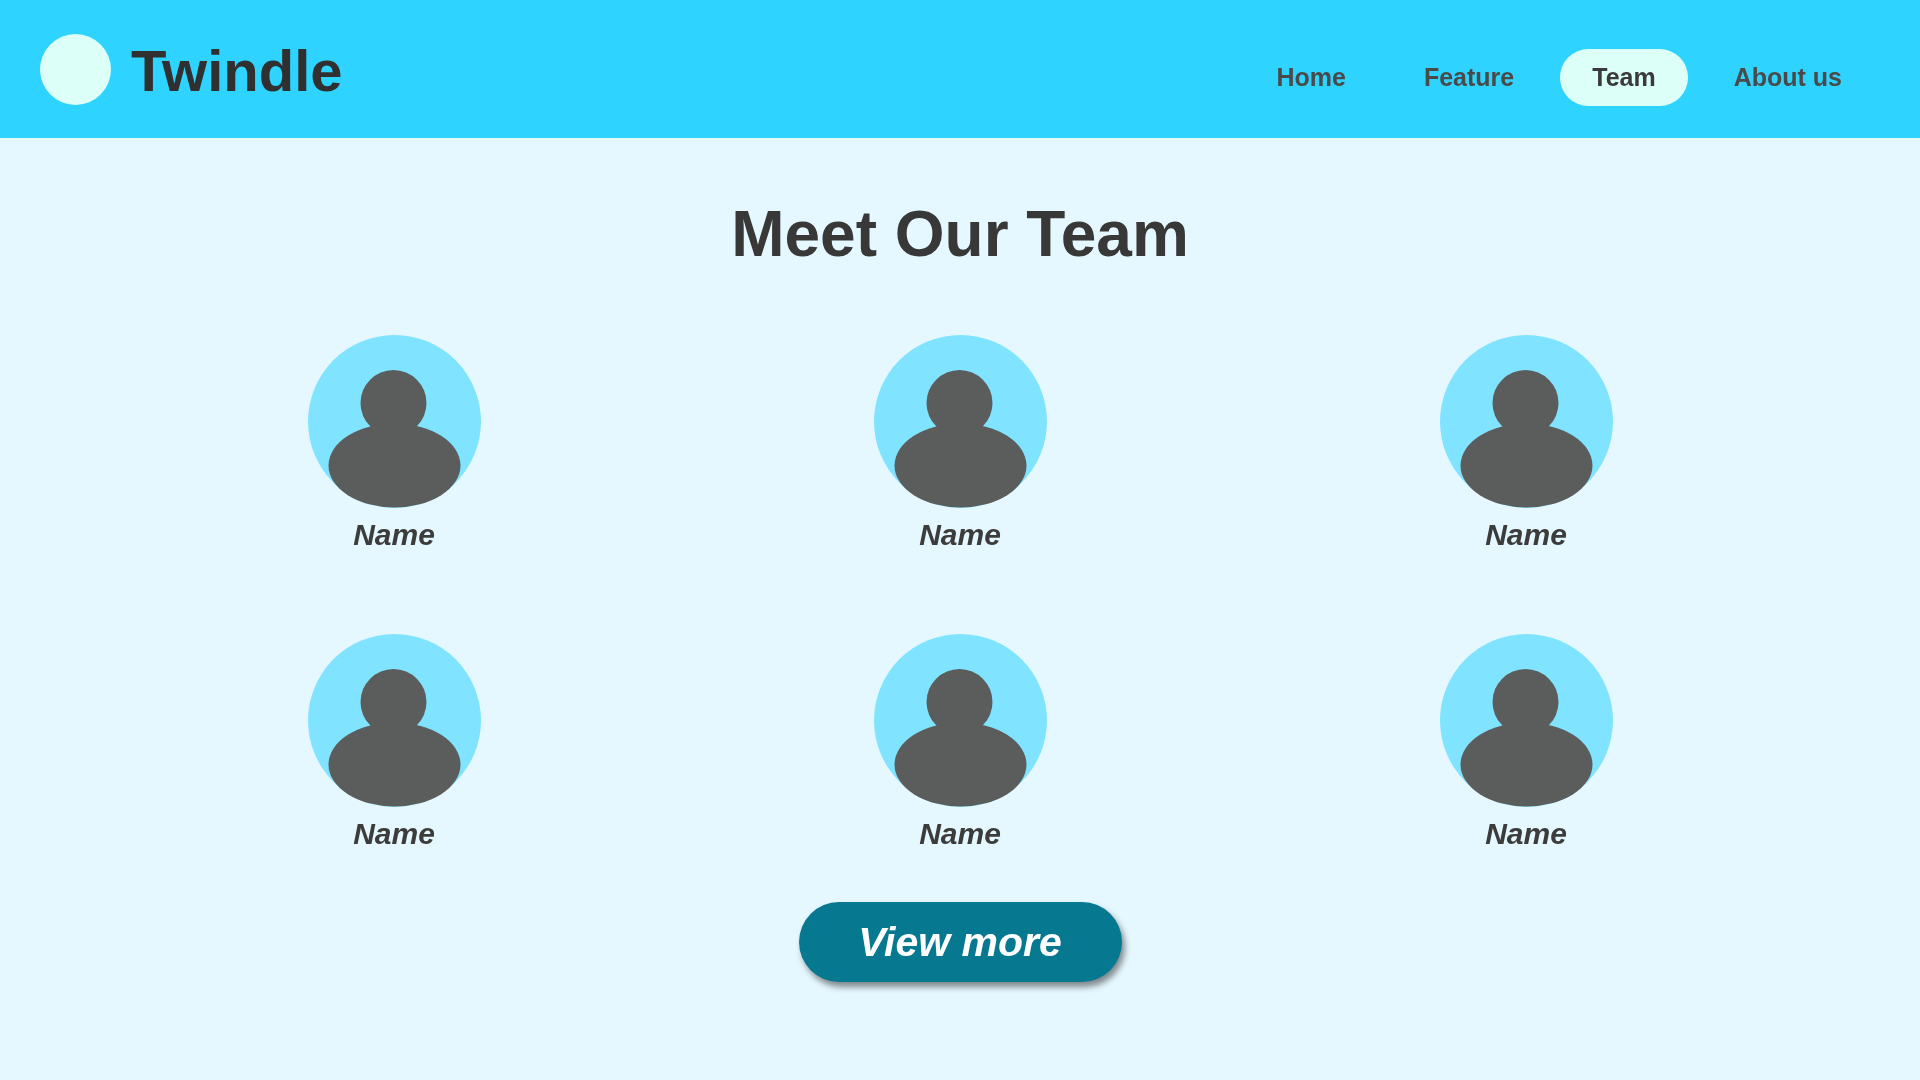 This screenshot has height=1080, width=1920. What do you see at coordinates (75, 69) in the screenshot?
I see `logo-icon` at bounding box center [75, 69].